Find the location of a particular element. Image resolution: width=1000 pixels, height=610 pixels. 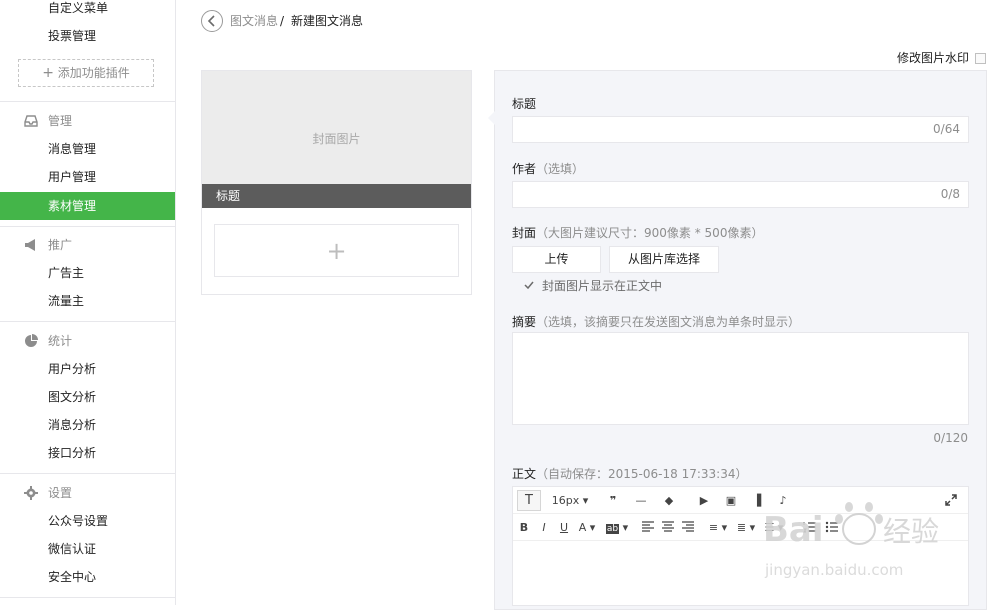

article-preview: 封面图片 标题 + is located at coordinates (336, 182).